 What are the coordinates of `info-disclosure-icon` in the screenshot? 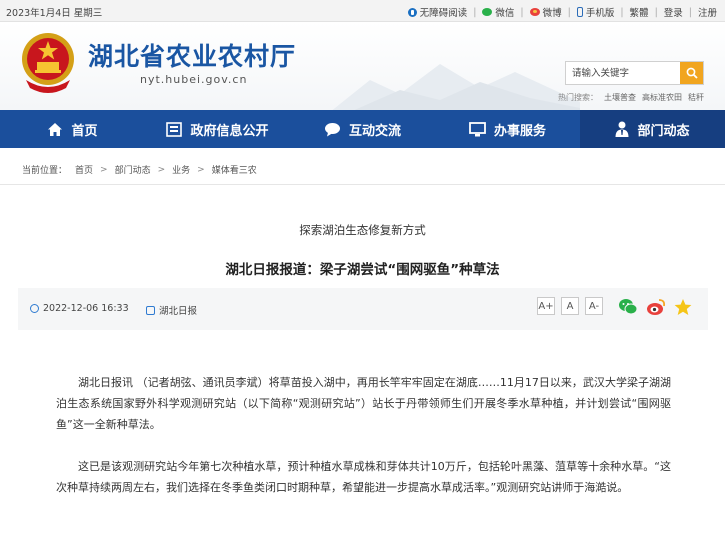 It's located at (174, 129).